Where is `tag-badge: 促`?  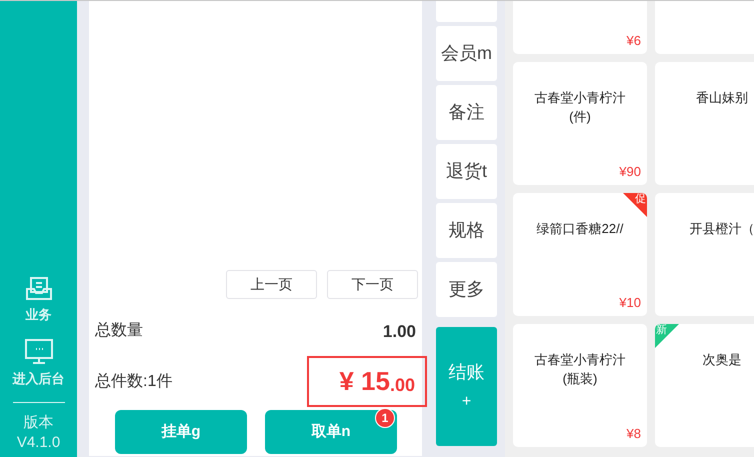 tag-badge: 促 is located at coordinates (635, 205).